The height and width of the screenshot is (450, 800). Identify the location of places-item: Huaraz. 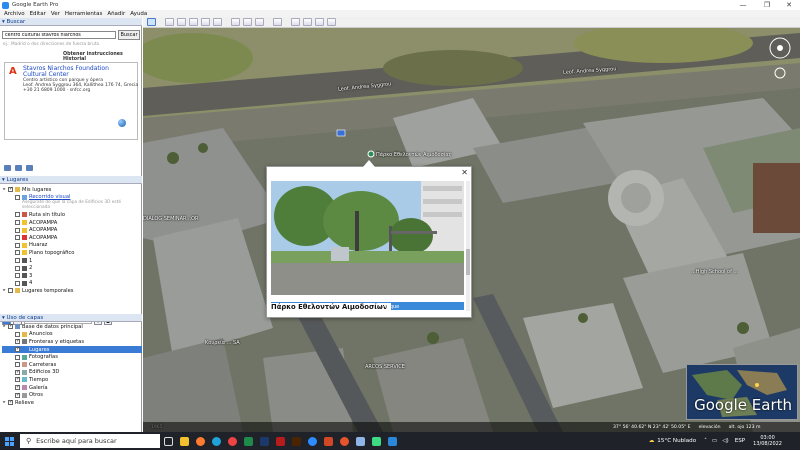
(72, 246).